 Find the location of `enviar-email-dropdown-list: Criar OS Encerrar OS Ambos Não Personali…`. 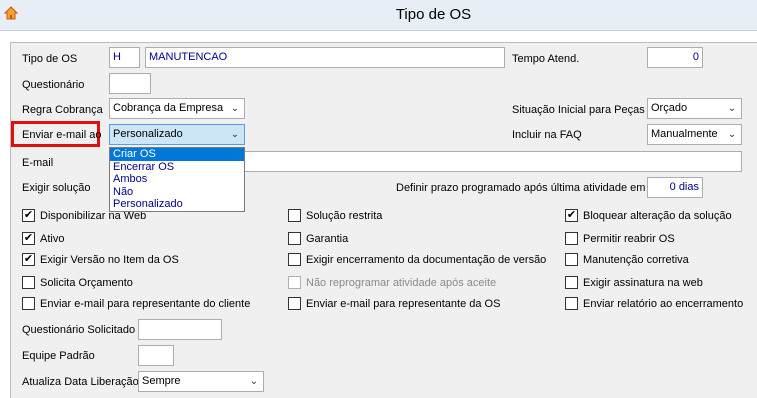

enviar-email-dropdown-list: Criar OS Encerrar OS Ambos Não Personali… is located at coordinates (177, 179).